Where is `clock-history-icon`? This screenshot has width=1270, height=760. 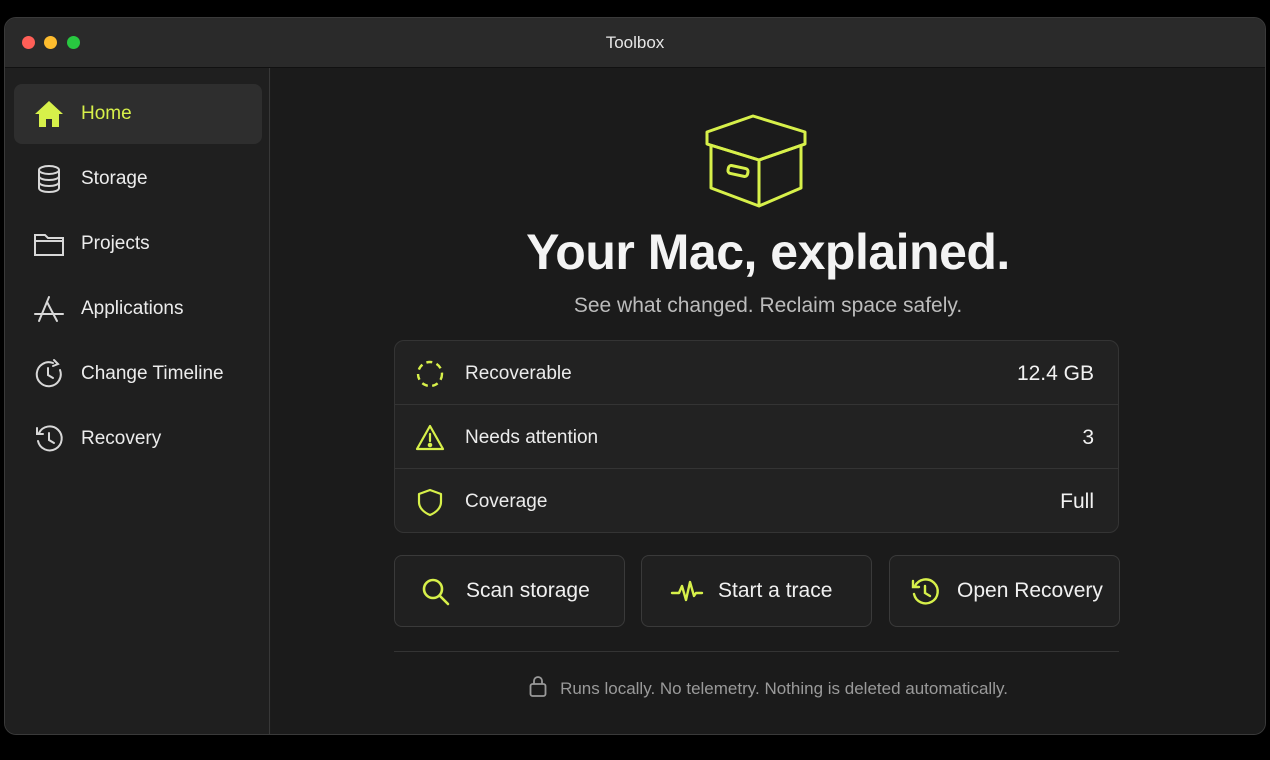
clock-history-icon is located at coordinates (49, 374).